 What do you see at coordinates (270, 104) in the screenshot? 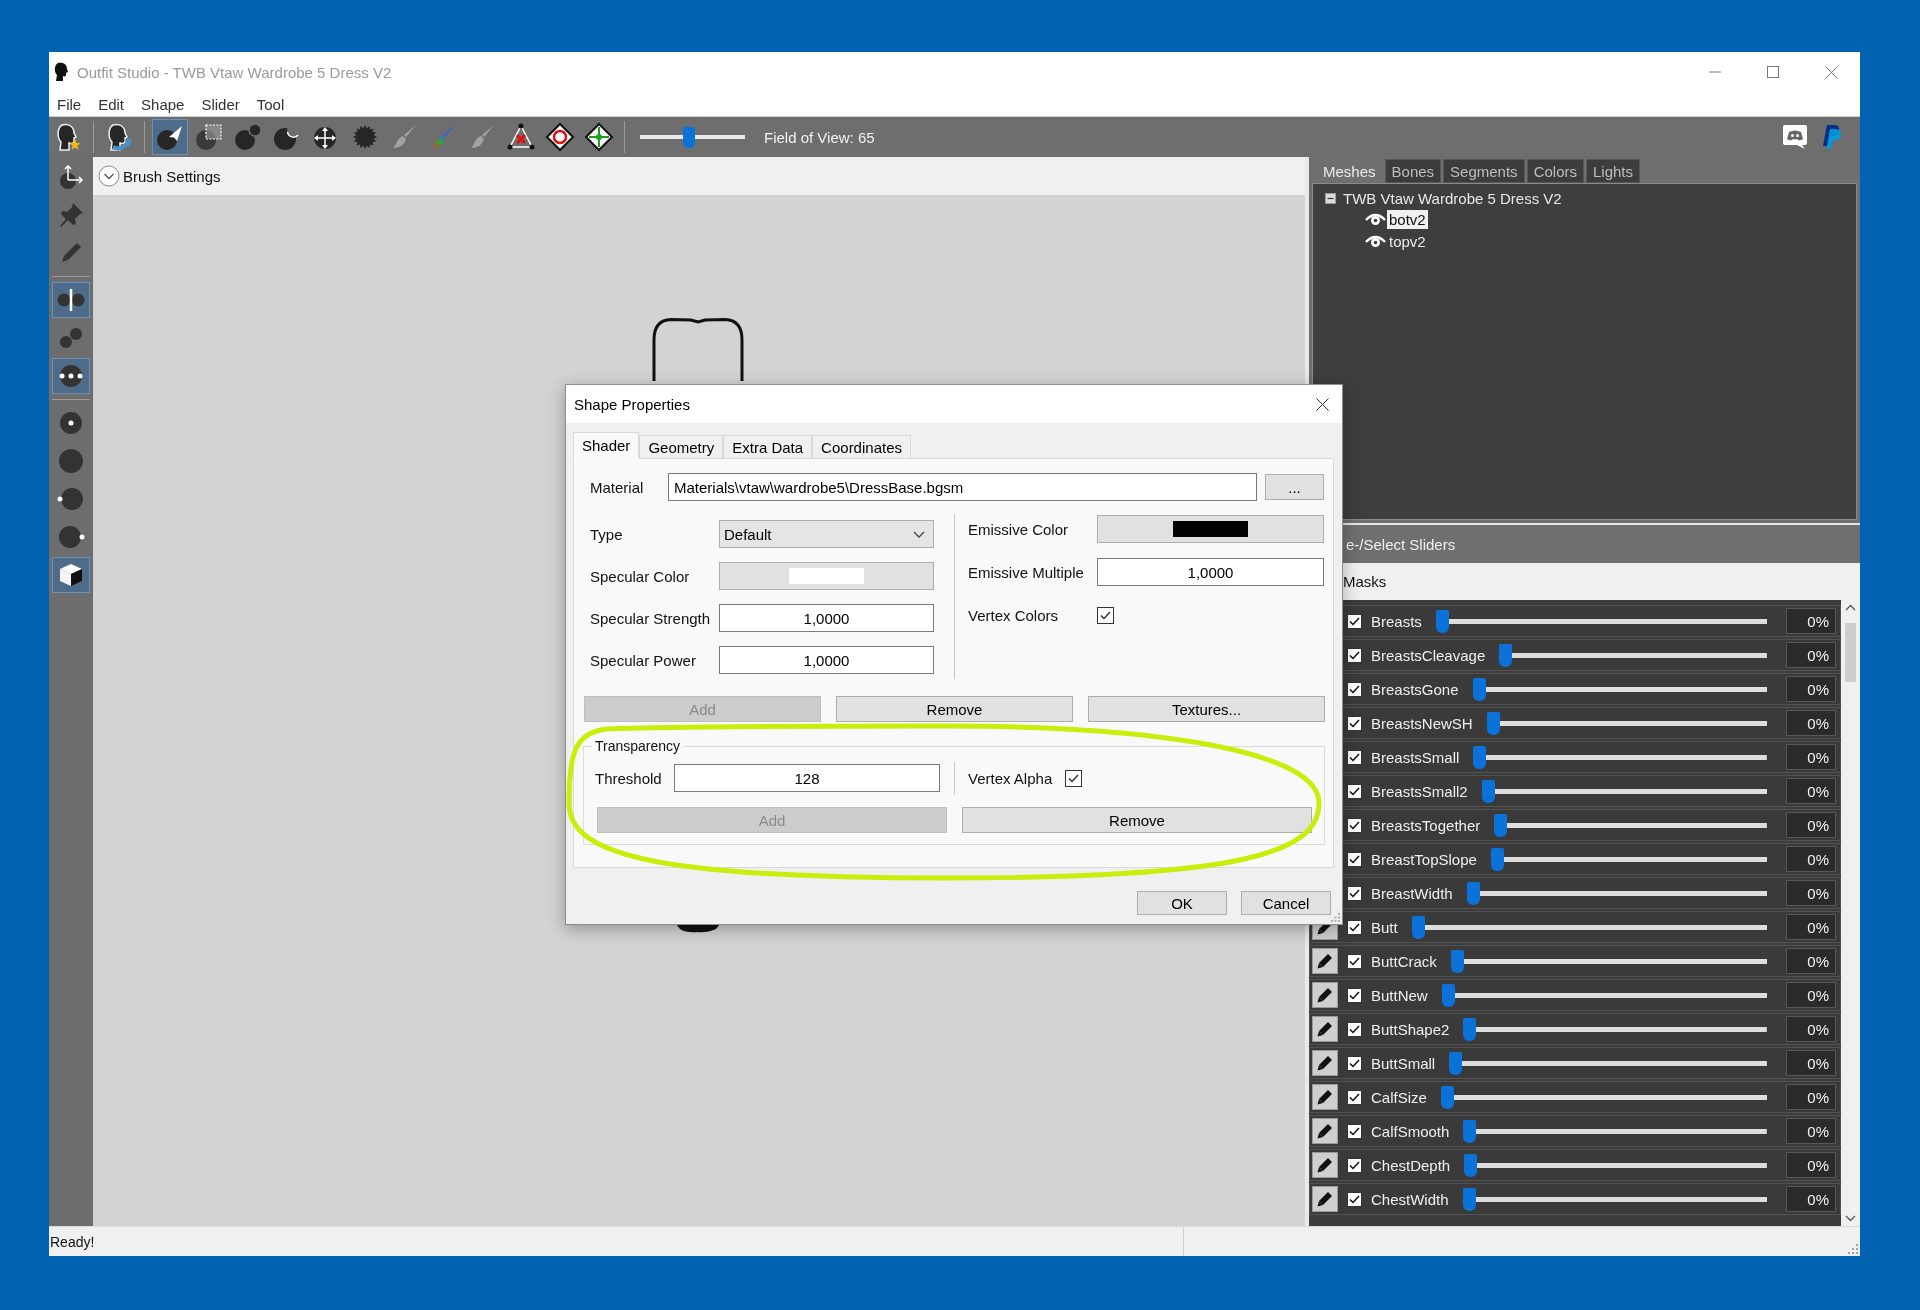
I see `menu-item: Tool` at bounding box center [270, 104].